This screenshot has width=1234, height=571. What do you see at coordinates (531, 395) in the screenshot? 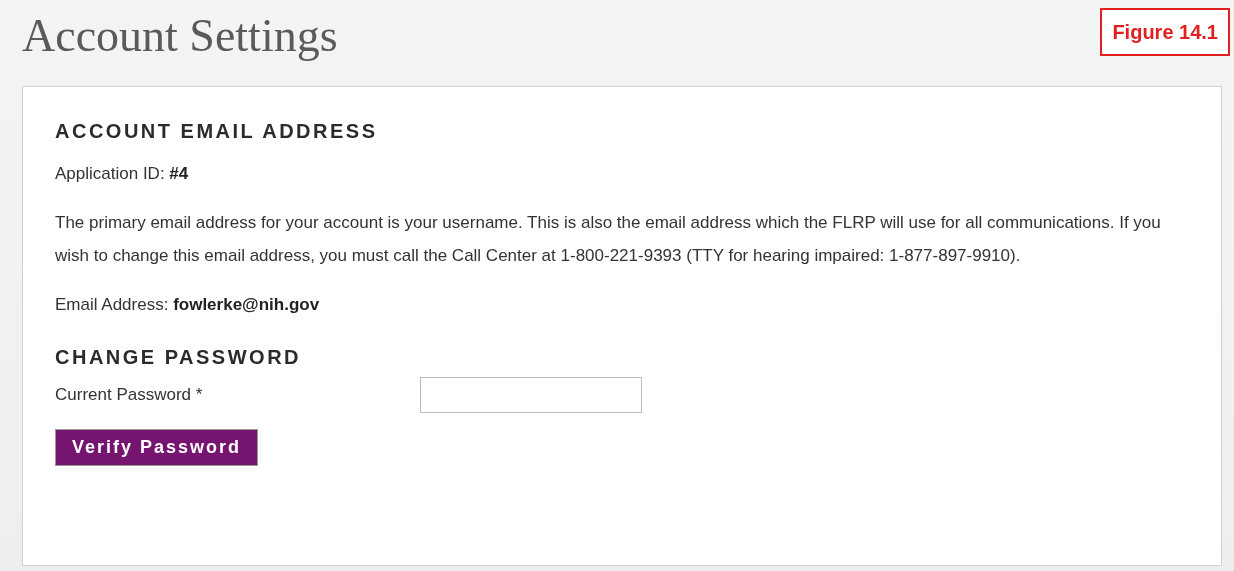
I see `password-field` at bounding box center [531, 395].